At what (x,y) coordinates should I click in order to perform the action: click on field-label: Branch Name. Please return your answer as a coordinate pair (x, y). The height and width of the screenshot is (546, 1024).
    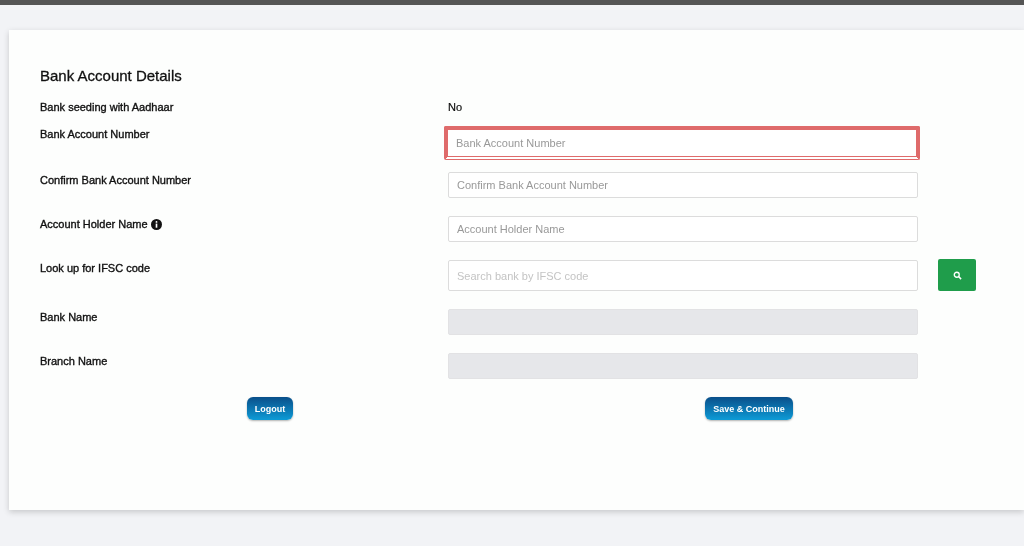
    Looking at the image, I should click on (74, 361).